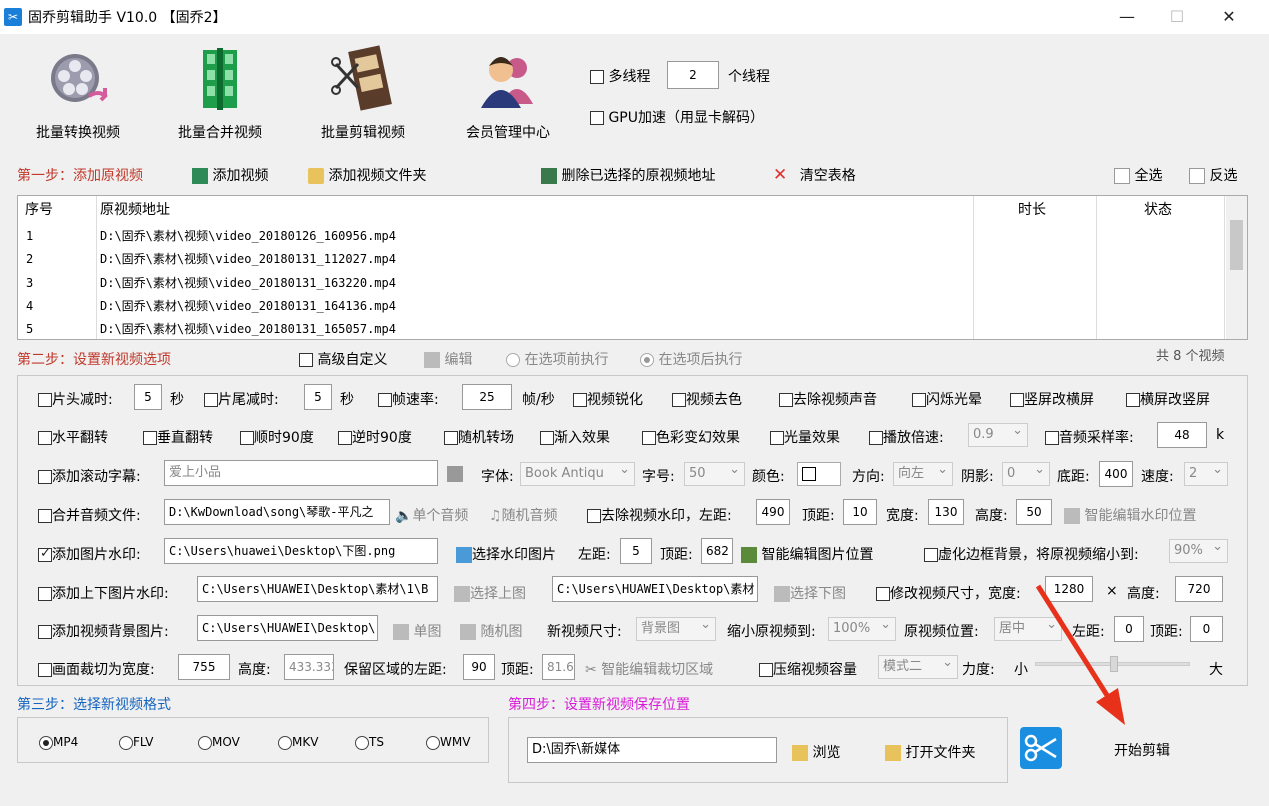  Describe the element at coordinates (773, 512) in the screenshot. I see `wm-left-input: 490` at that location.